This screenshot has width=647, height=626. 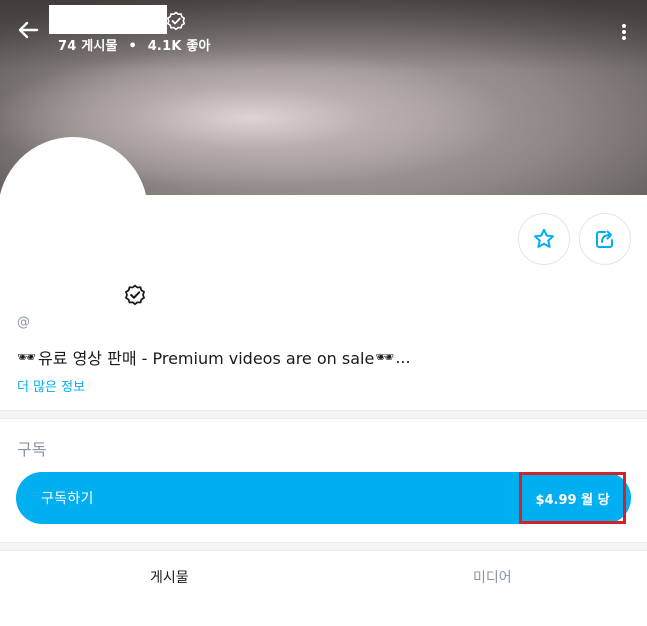 I want to click on avatar, so click(x=74, y=212).